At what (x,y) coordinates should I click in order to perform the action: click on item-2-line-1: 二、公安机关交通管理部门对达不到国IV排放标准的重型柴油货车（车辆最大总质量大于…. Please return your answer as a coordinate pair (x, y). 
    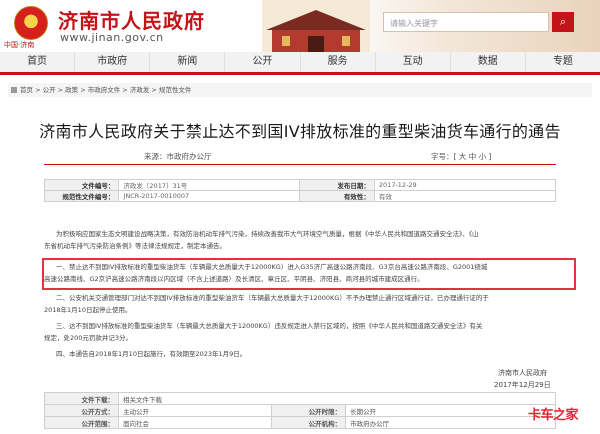
    Looking at the image, I should click on (272, 298).